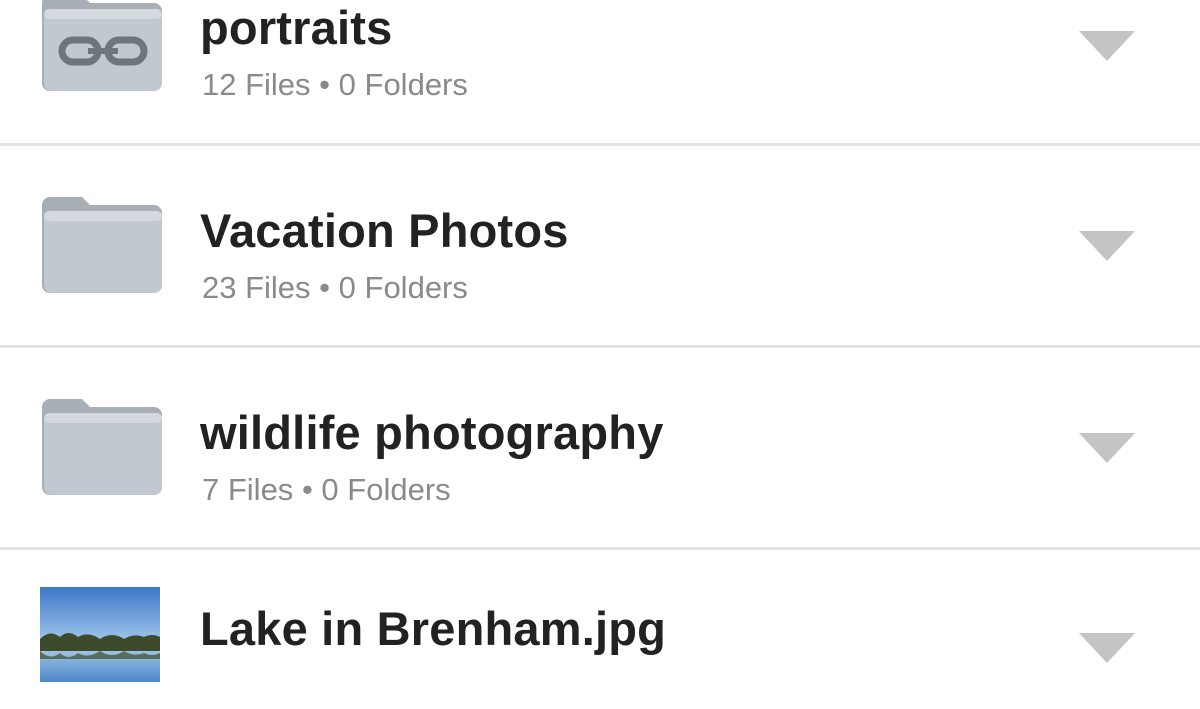  What do you see at coordinates (100, 634) in the screenshot?
I see `image-thumbnail` at bounding box center [100, 634].